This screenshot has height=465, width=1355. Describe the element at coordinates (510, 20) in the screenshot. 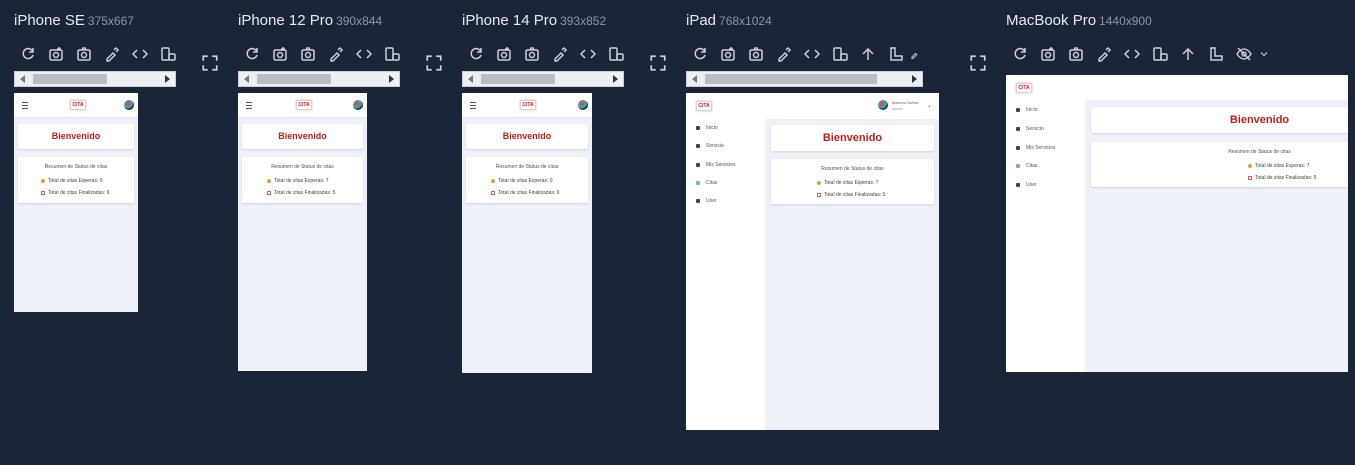

I see `device-name: iPhone 14 Pro` at that location.